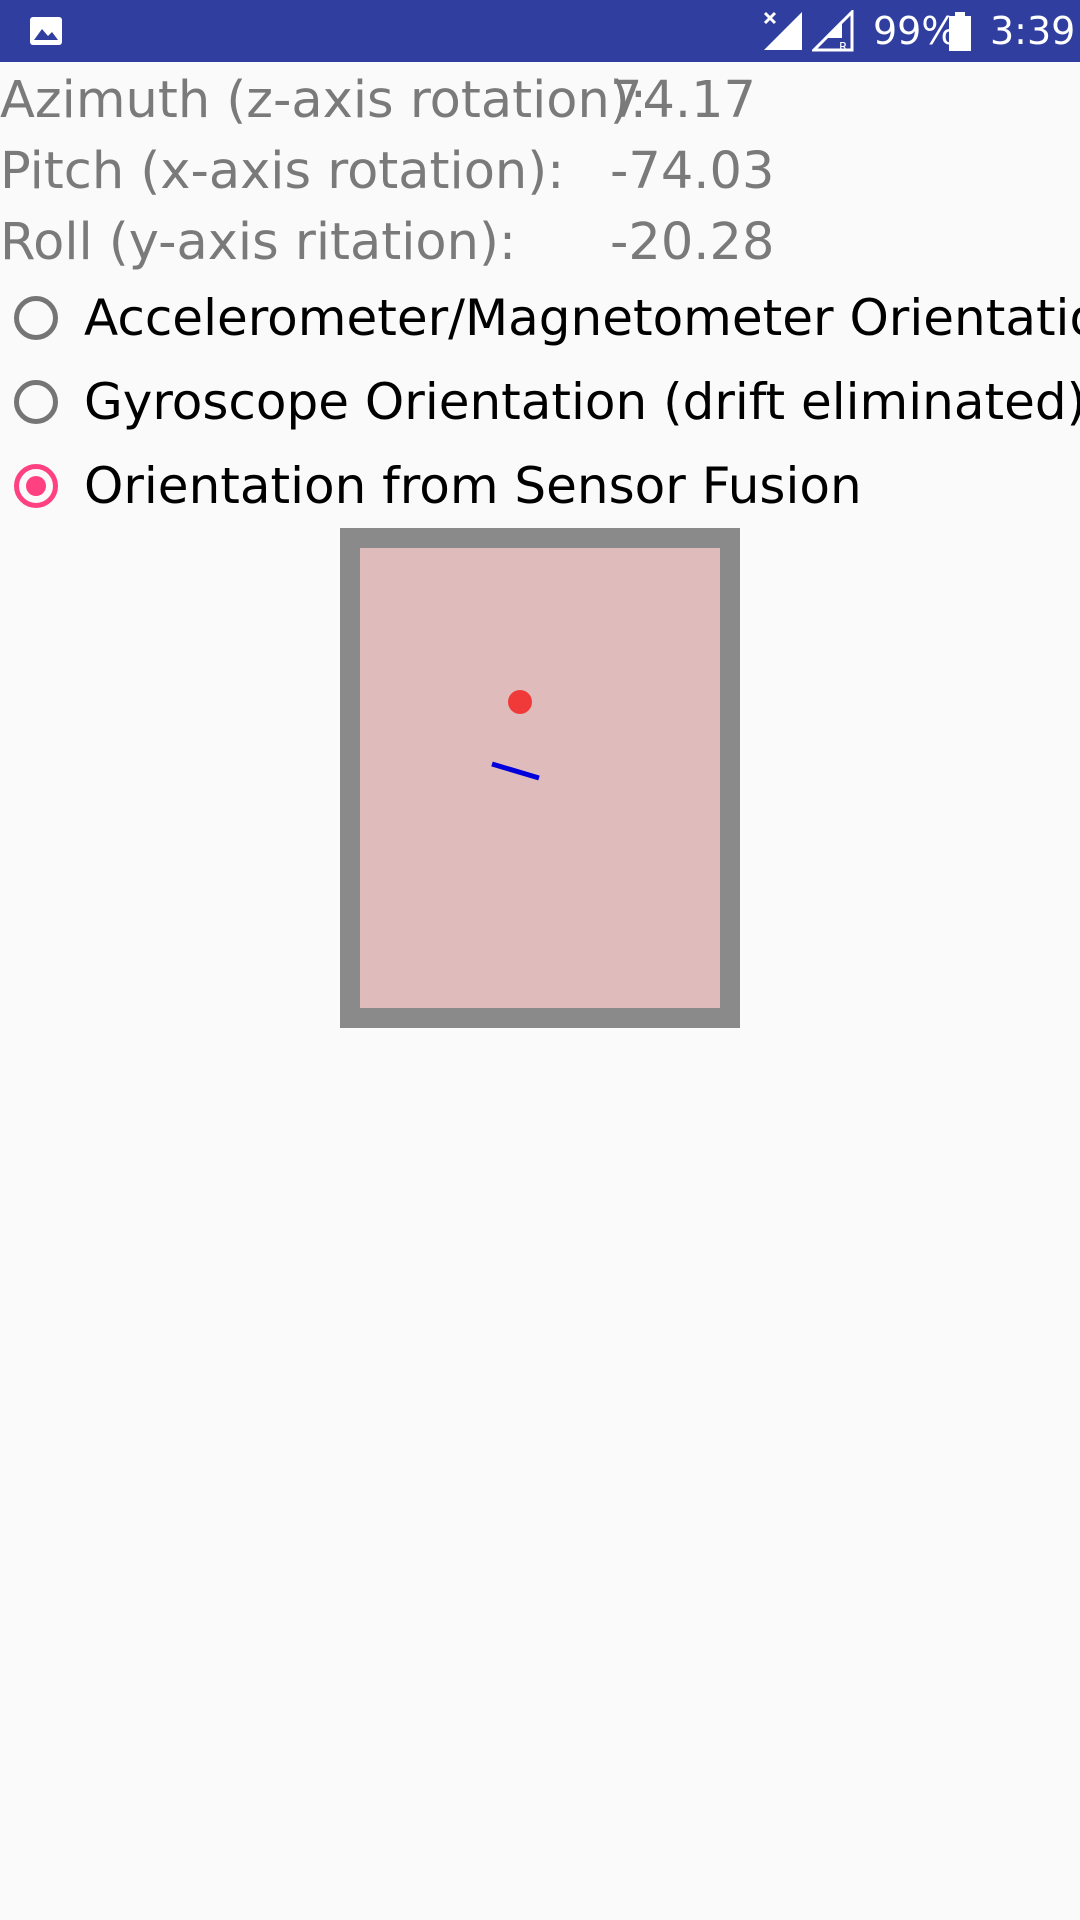  Describe the element at coordinates (582, 318) in the screenshot. I see `radio-label-accel-mag: Accelerometer/Magnetometer Orientation` at that location.